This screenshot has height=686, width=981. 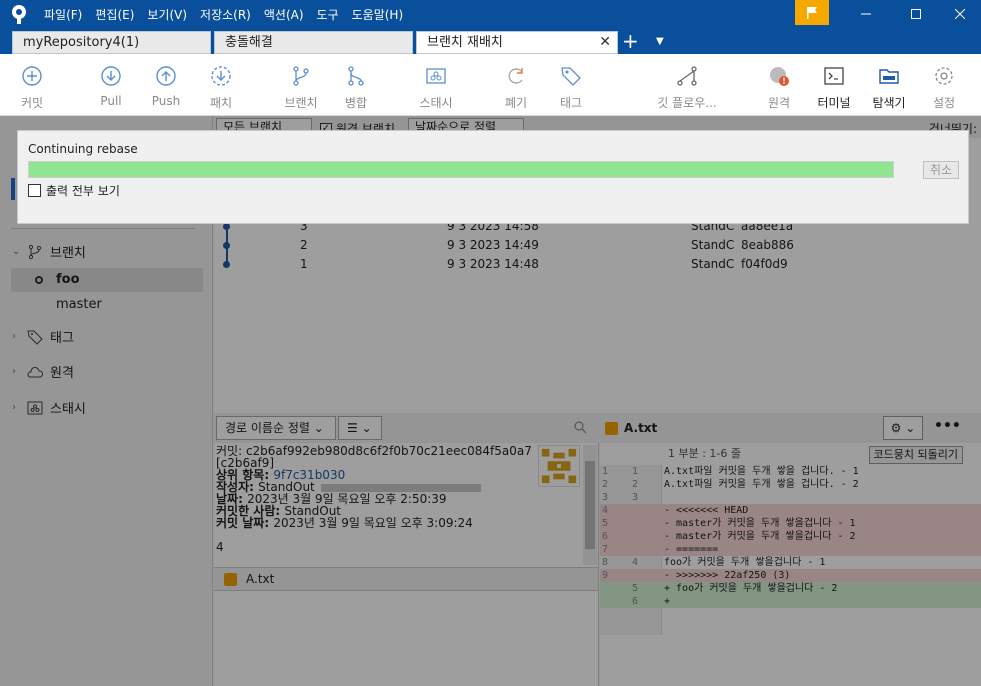 I want to click on diff-line: 8 4 foo가 커밋을 두개 쌓을겁니다 - 1, so click(x=790, y=562).